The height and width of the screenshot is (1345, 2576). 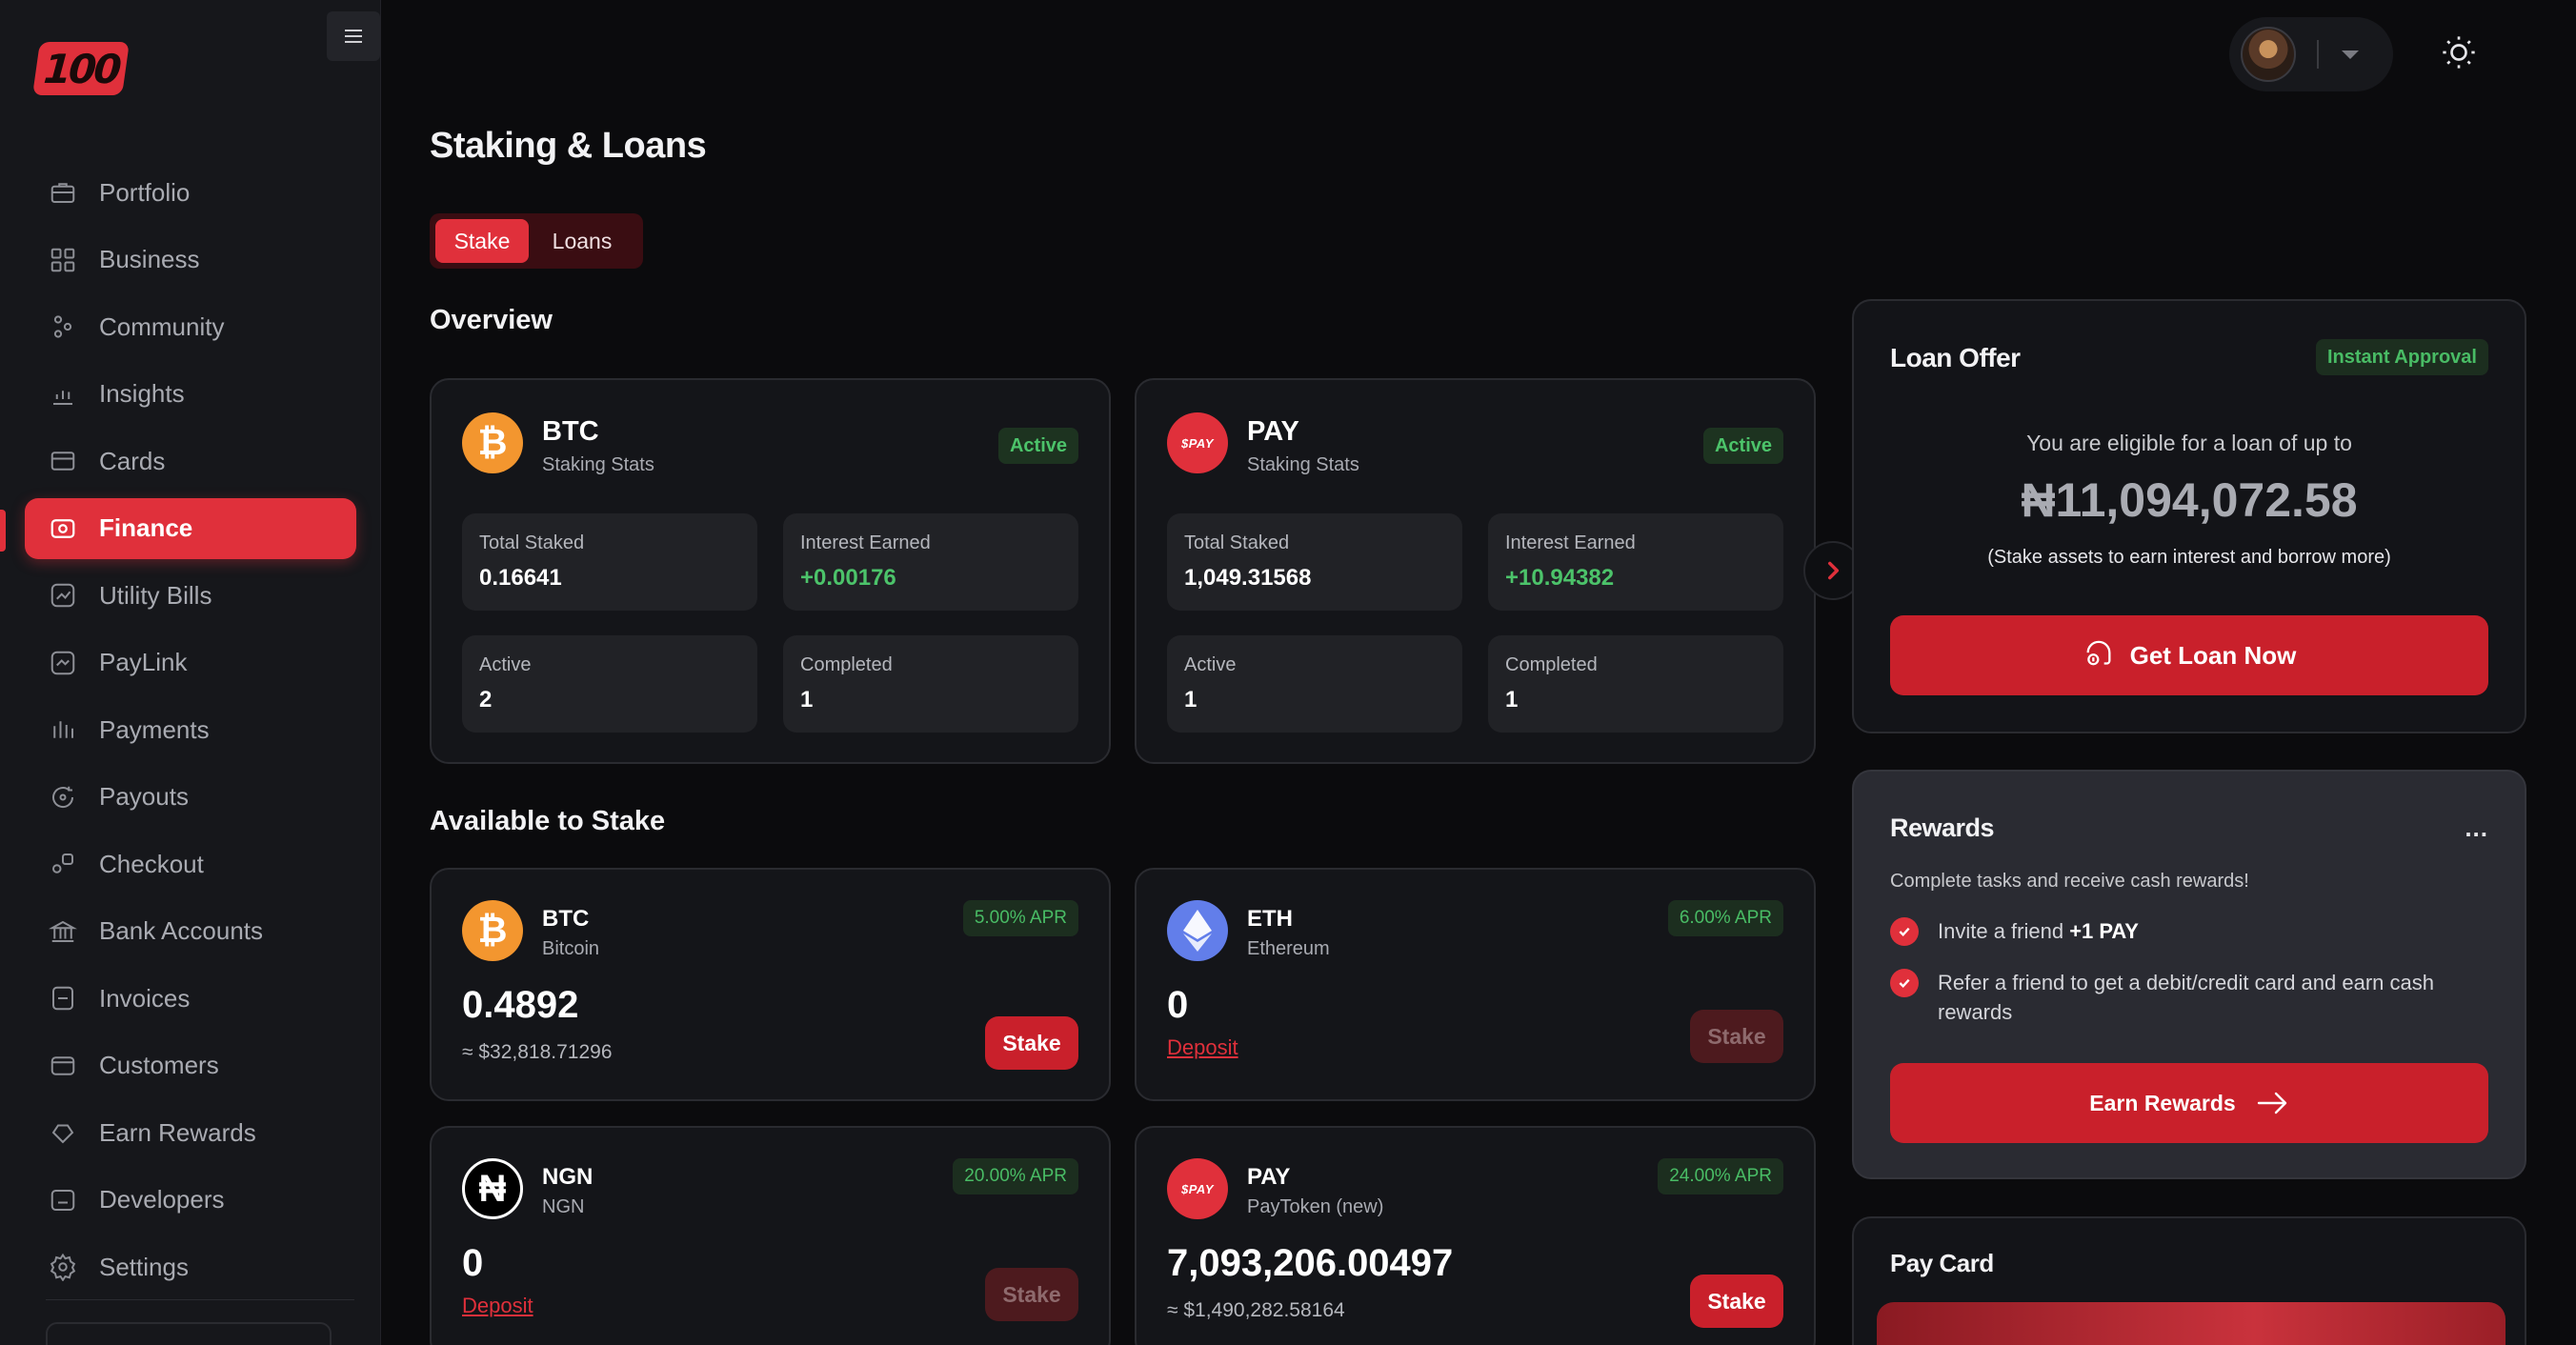 I want to click on tab-loans: Loans, so click(x=582, y=241).